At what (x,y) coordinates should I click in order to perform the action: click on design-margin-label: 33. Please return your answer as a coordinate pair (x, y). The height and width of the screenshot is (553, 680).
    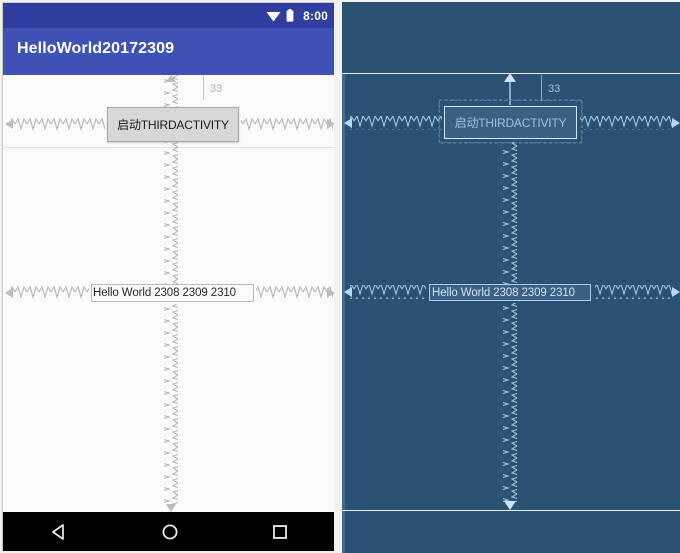
    Looking at the image, I should click on (216, 89).